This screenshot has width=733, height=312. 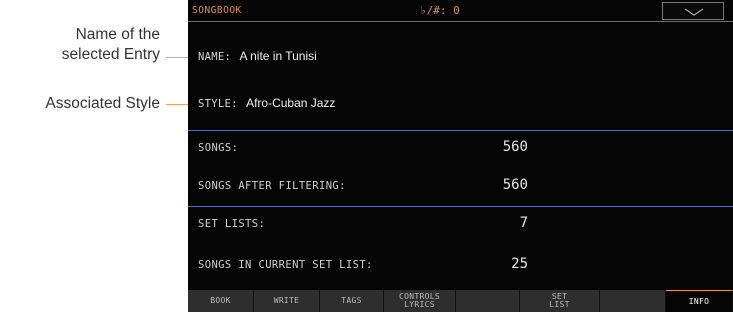 What do you see at coordinates (285, 265) in the screenshot?
I see `songs-in-current-set-list-label: SONGS IN CURRENT SET LIST:` at bounding box center [285, 265].